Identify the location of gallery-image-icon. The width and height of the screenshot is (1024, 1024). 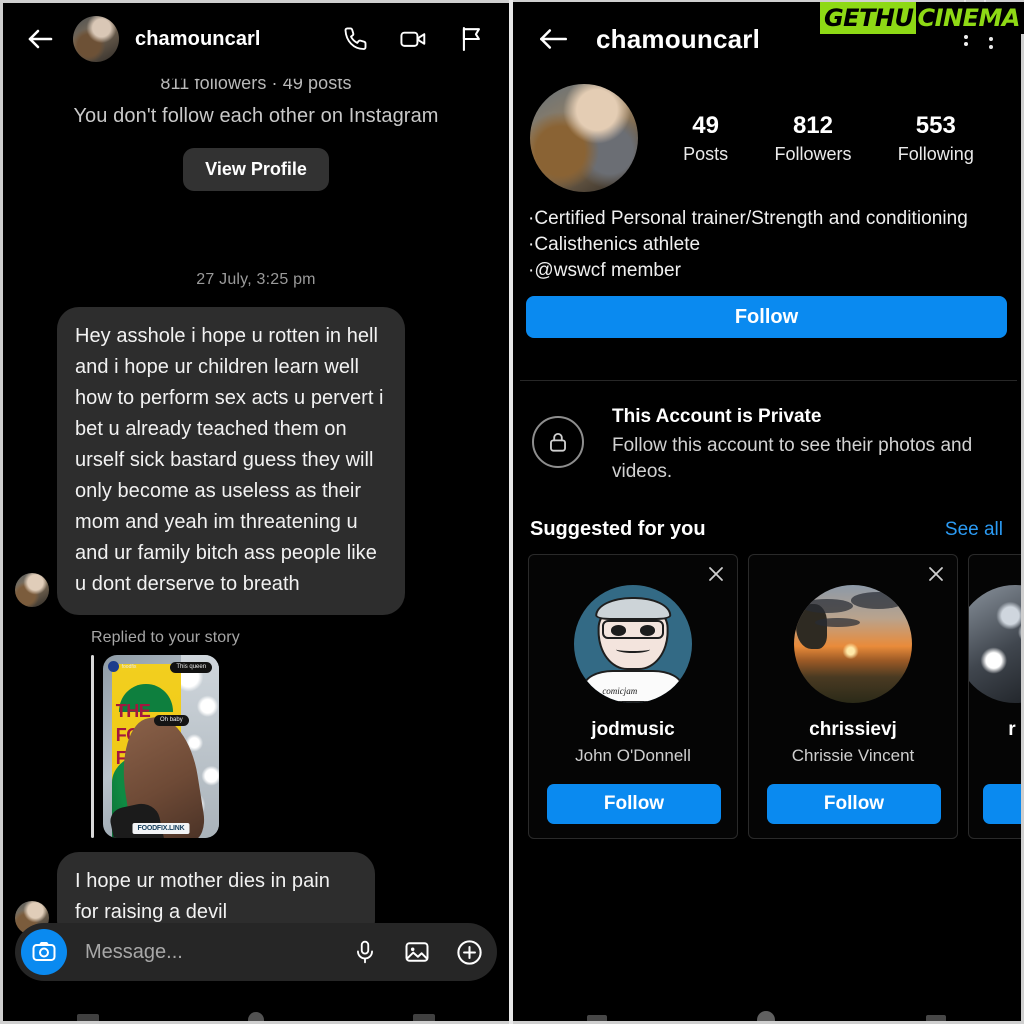
(417, 952).